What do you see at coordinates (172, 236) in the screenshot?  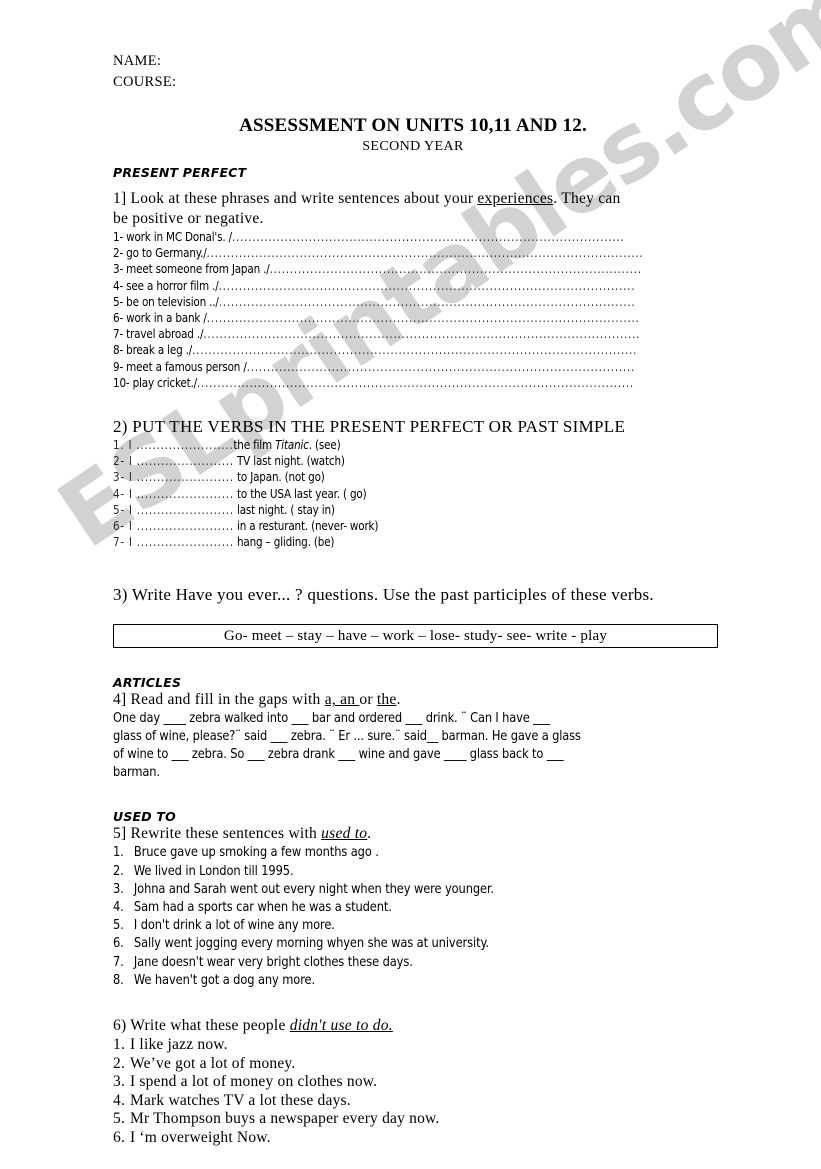 I see `ex1-item-label-1: 1- work in MC Donal's. /` at bounding box center [172, 236].